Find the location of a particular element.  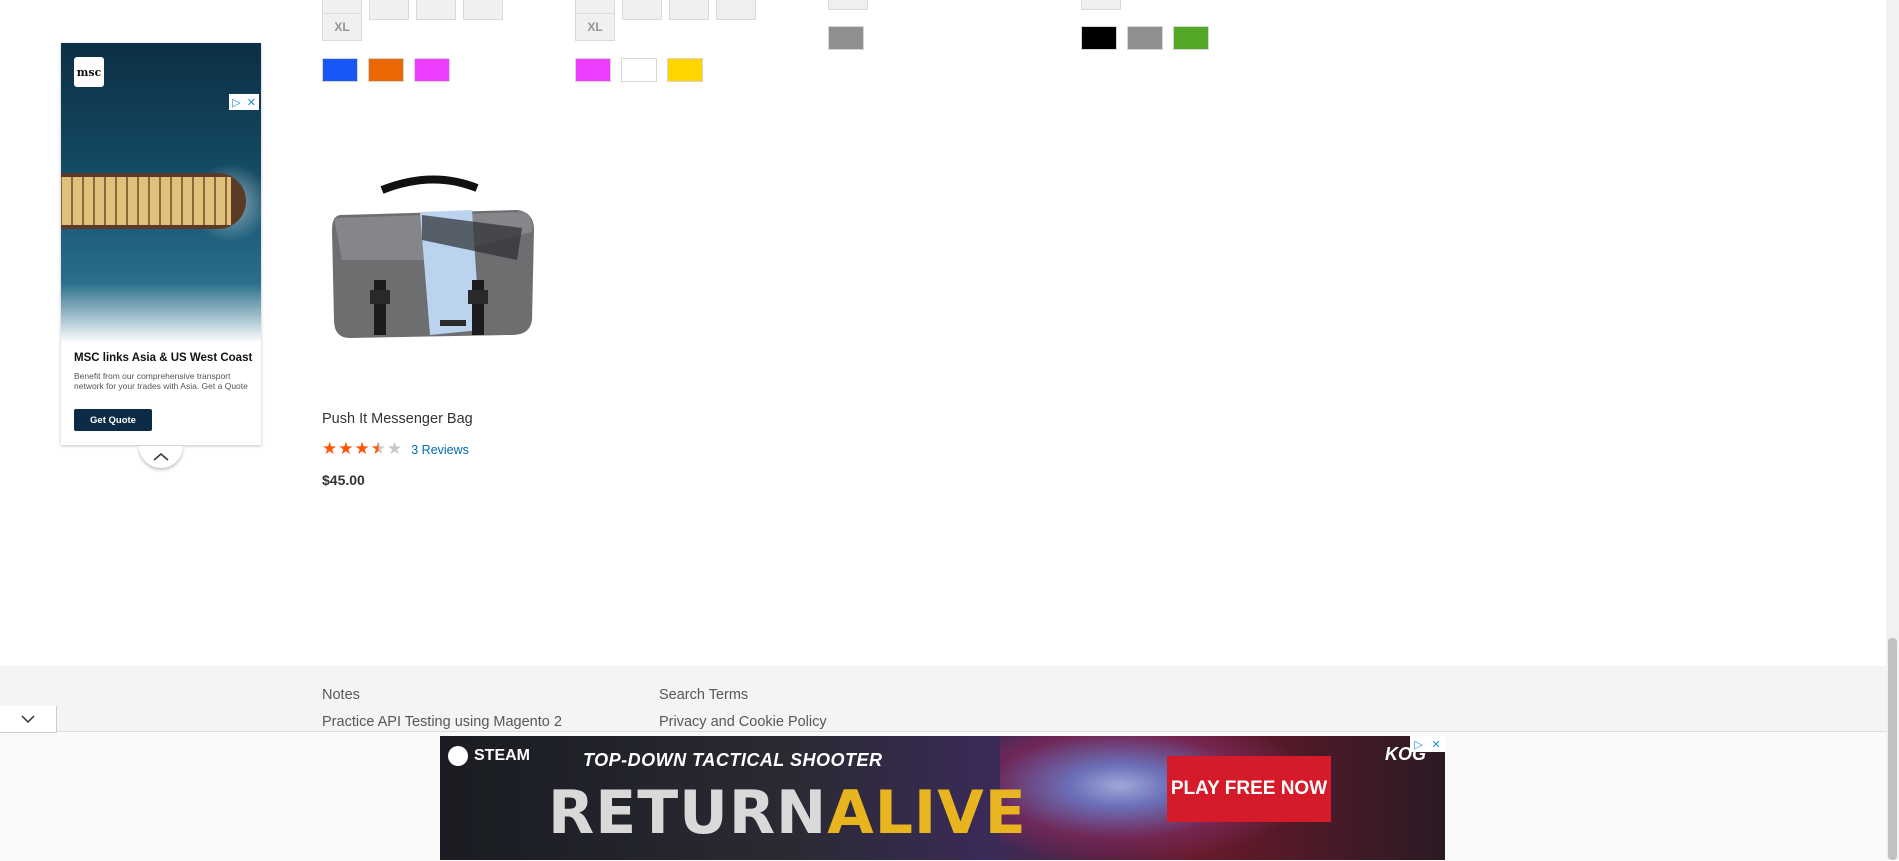

ad-image-container-ship: msc ▷ ✕ is located at coordinates (161, 193).